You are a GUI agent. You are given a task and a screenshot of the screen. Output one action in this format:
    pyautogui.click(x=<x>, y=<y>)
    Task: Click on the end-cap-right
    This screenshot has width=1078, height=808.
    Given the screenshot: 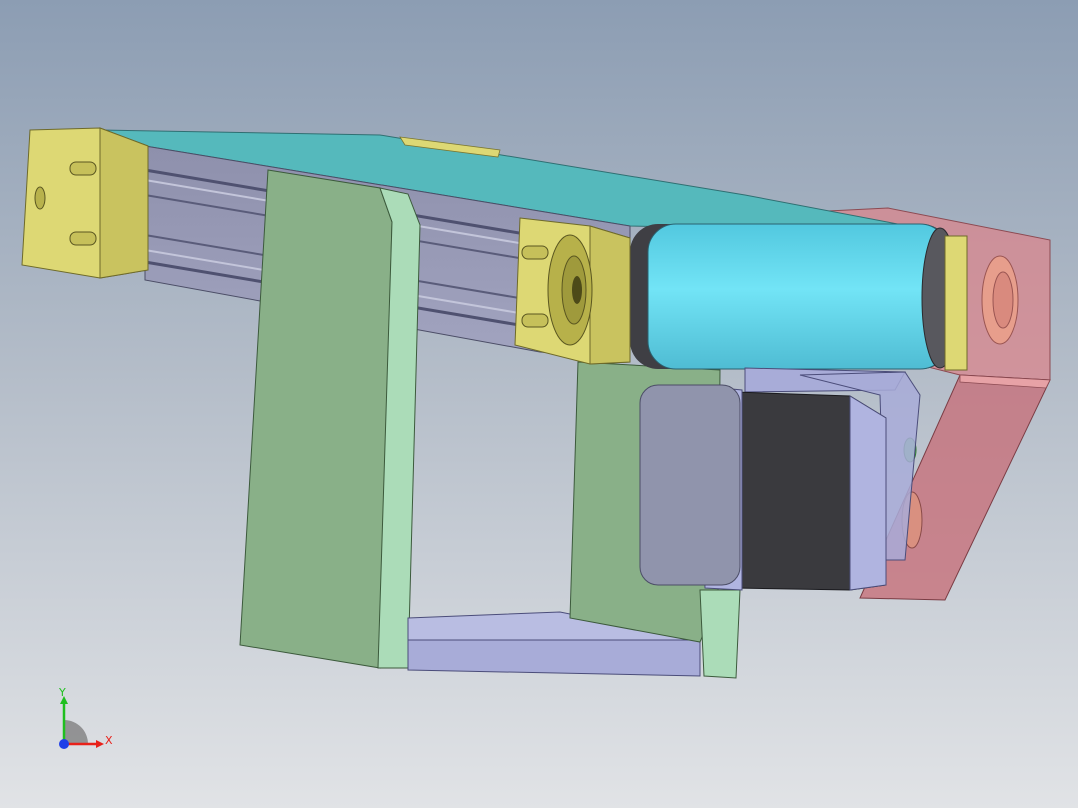 What is the action you would take?
    pyautogui.click(x=572, y=291)
    